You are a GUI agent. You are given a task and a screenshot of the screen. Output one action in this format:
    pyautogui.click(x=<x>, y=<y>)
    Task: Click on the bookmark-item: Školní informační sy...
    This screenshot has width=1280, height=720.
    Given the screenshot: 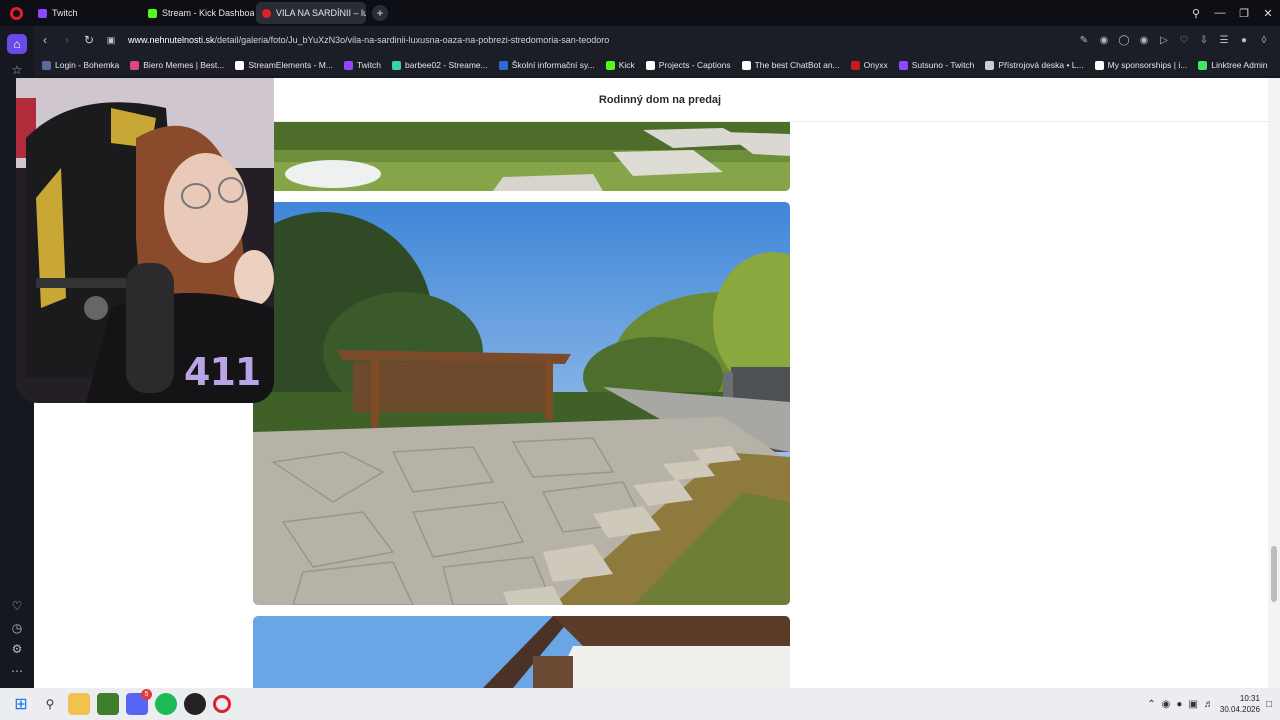 What is the action you would take?
    pyautogui.click(x=546, y=65)
    